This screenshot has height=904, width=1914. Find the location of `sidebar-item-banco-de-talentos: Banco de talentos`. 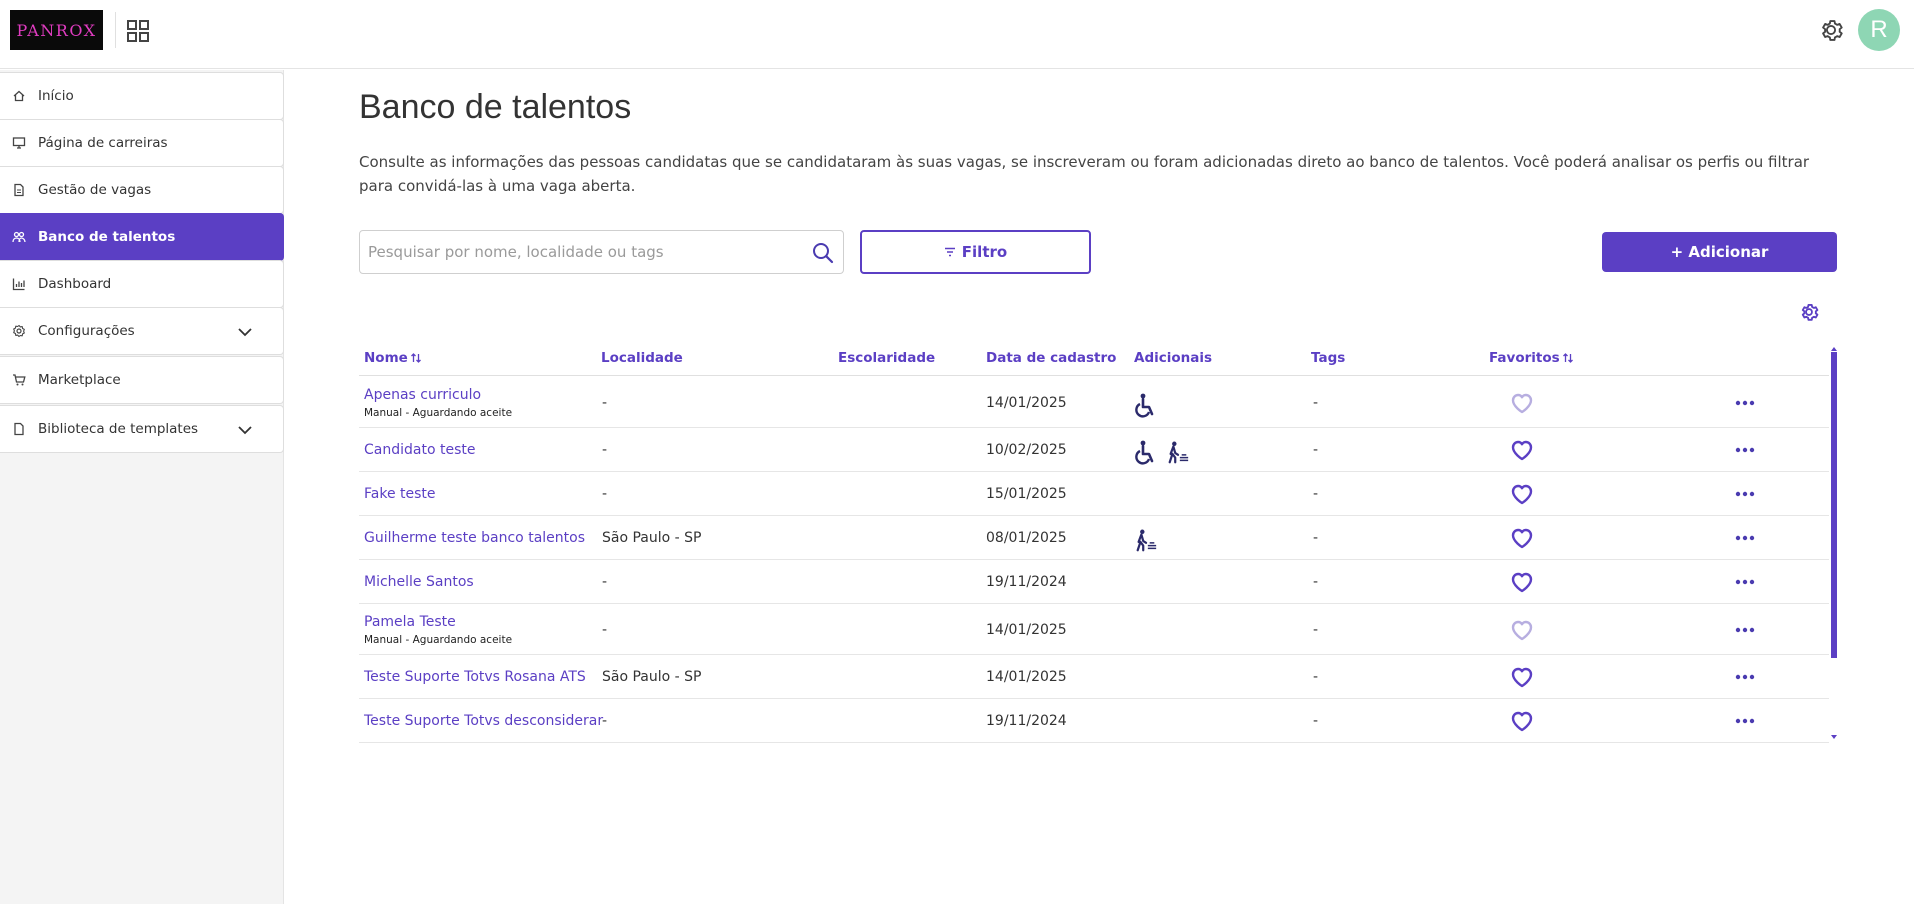

sidebar-item-banco-de-talentos: Banco de talentos is located at coordinates (142, 237).